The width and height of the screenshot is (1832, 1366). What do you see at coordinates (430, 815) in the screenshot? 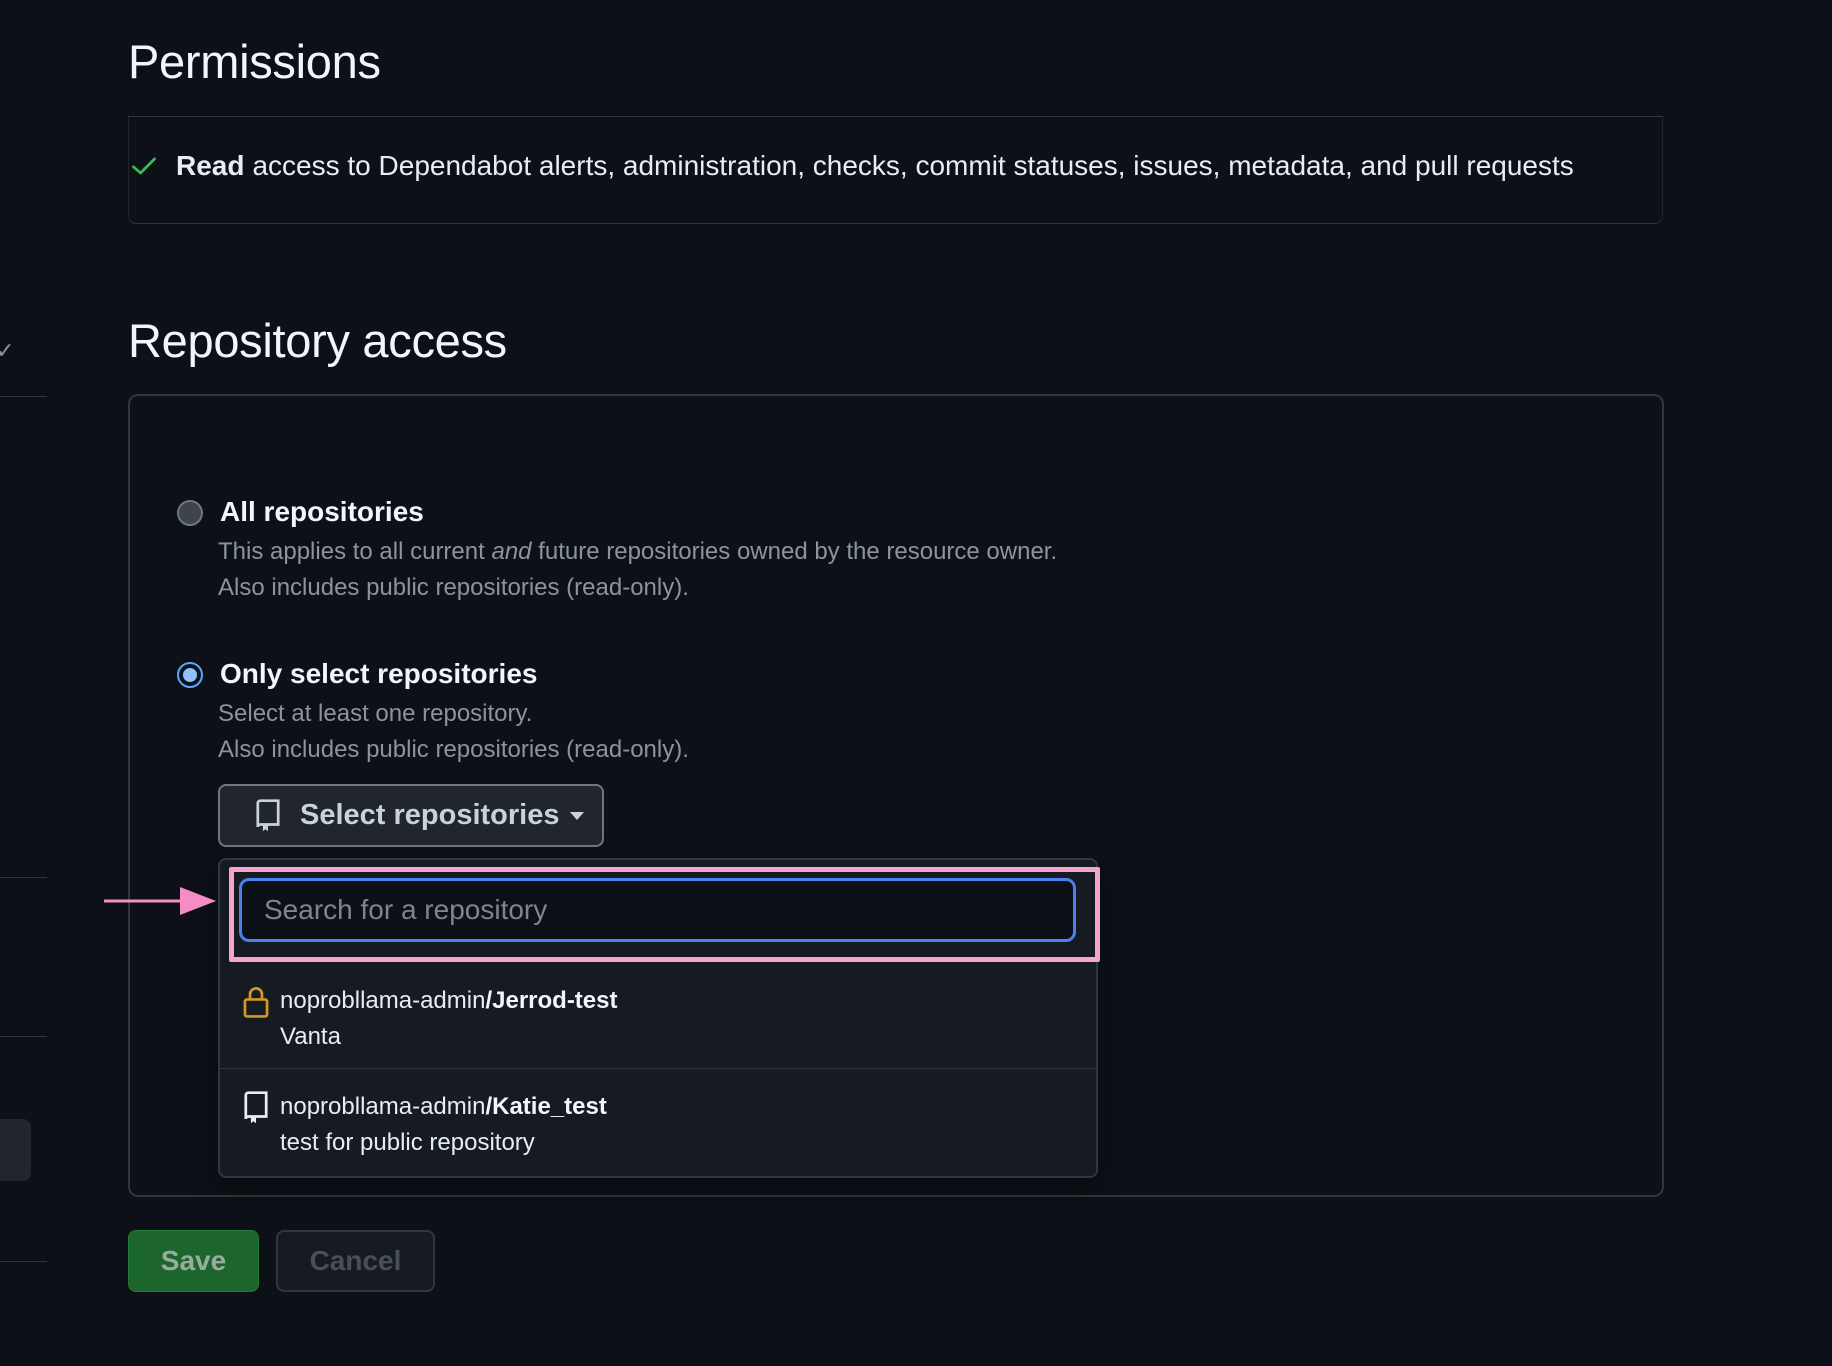
I see `select-repositories-label: Select repositories` at bounding box center [430, 815].